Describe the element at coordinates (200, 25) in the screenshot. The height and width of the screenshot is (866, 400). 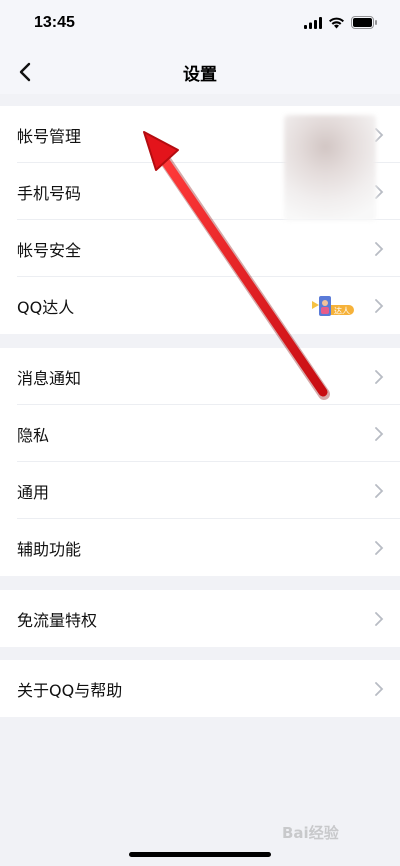
I see `status-bar: 13:45` at that location.